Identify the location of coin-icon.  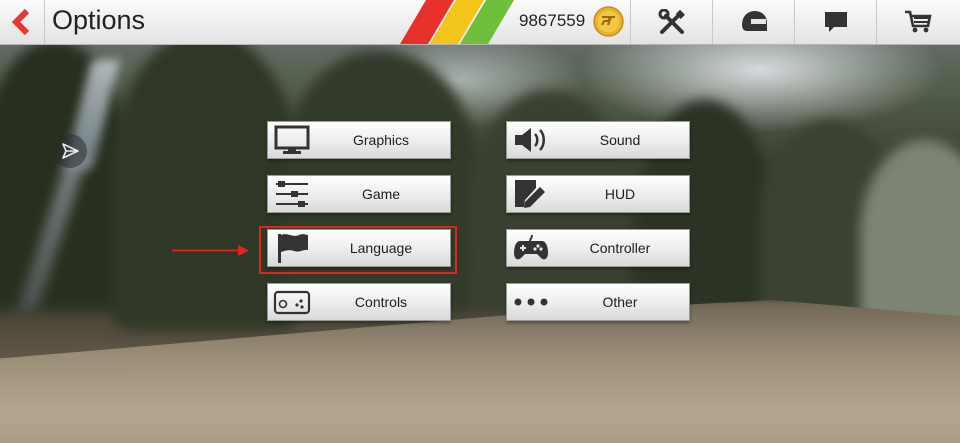
(608, 21).